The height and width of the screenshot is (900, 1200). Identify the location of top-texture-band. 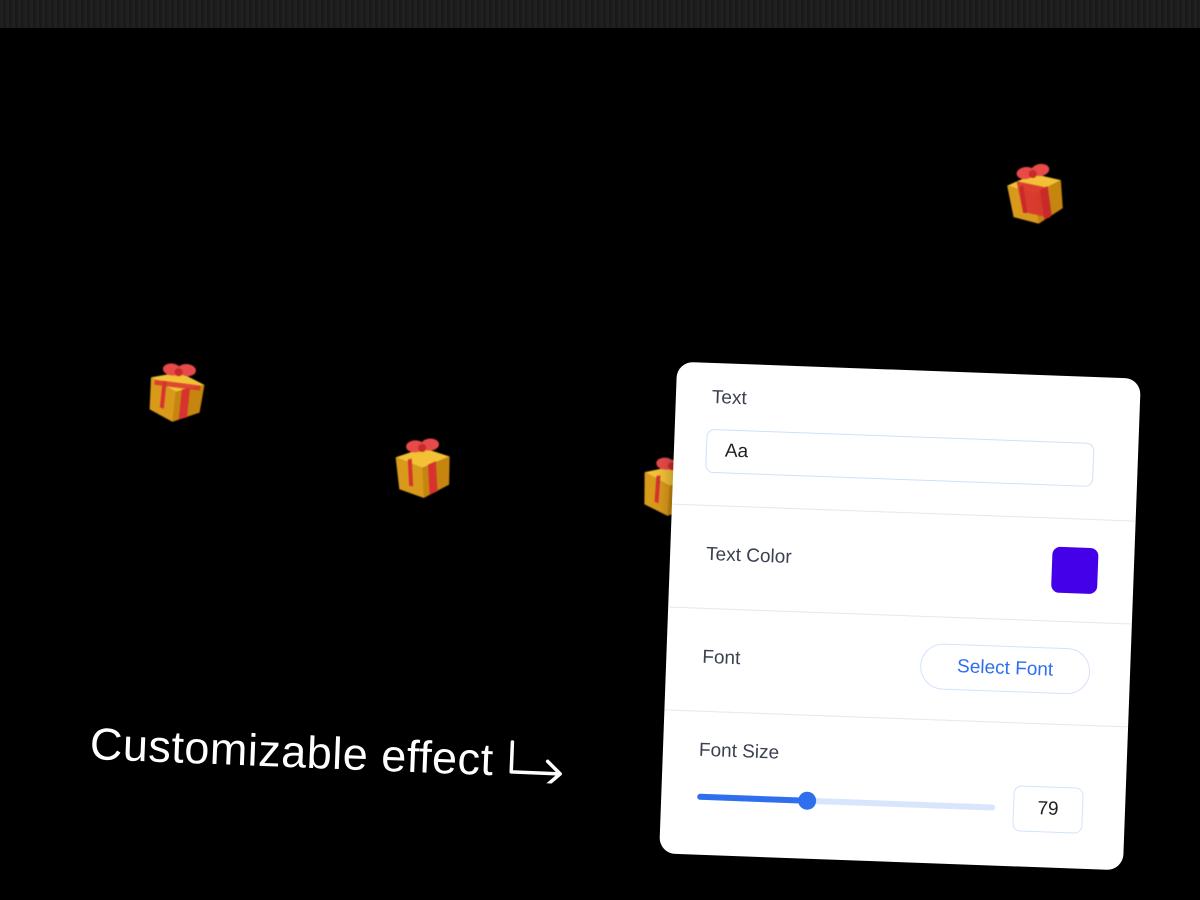
(600, 14).